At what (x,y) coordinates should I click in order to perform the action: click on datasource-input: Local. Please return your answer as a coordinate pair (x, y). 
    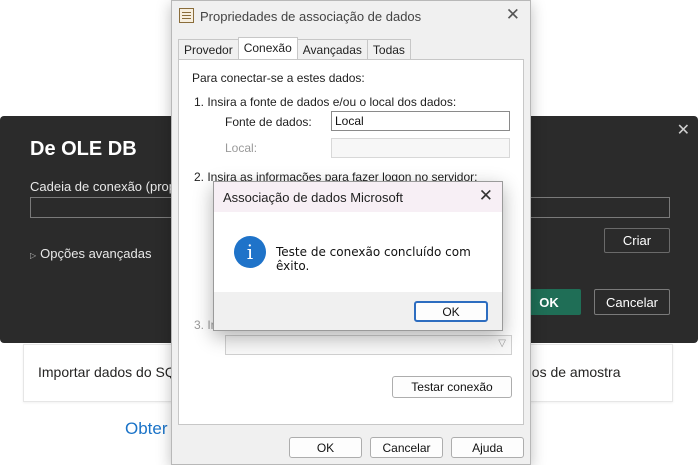
    Looking at the image, I should click on (420, 121).